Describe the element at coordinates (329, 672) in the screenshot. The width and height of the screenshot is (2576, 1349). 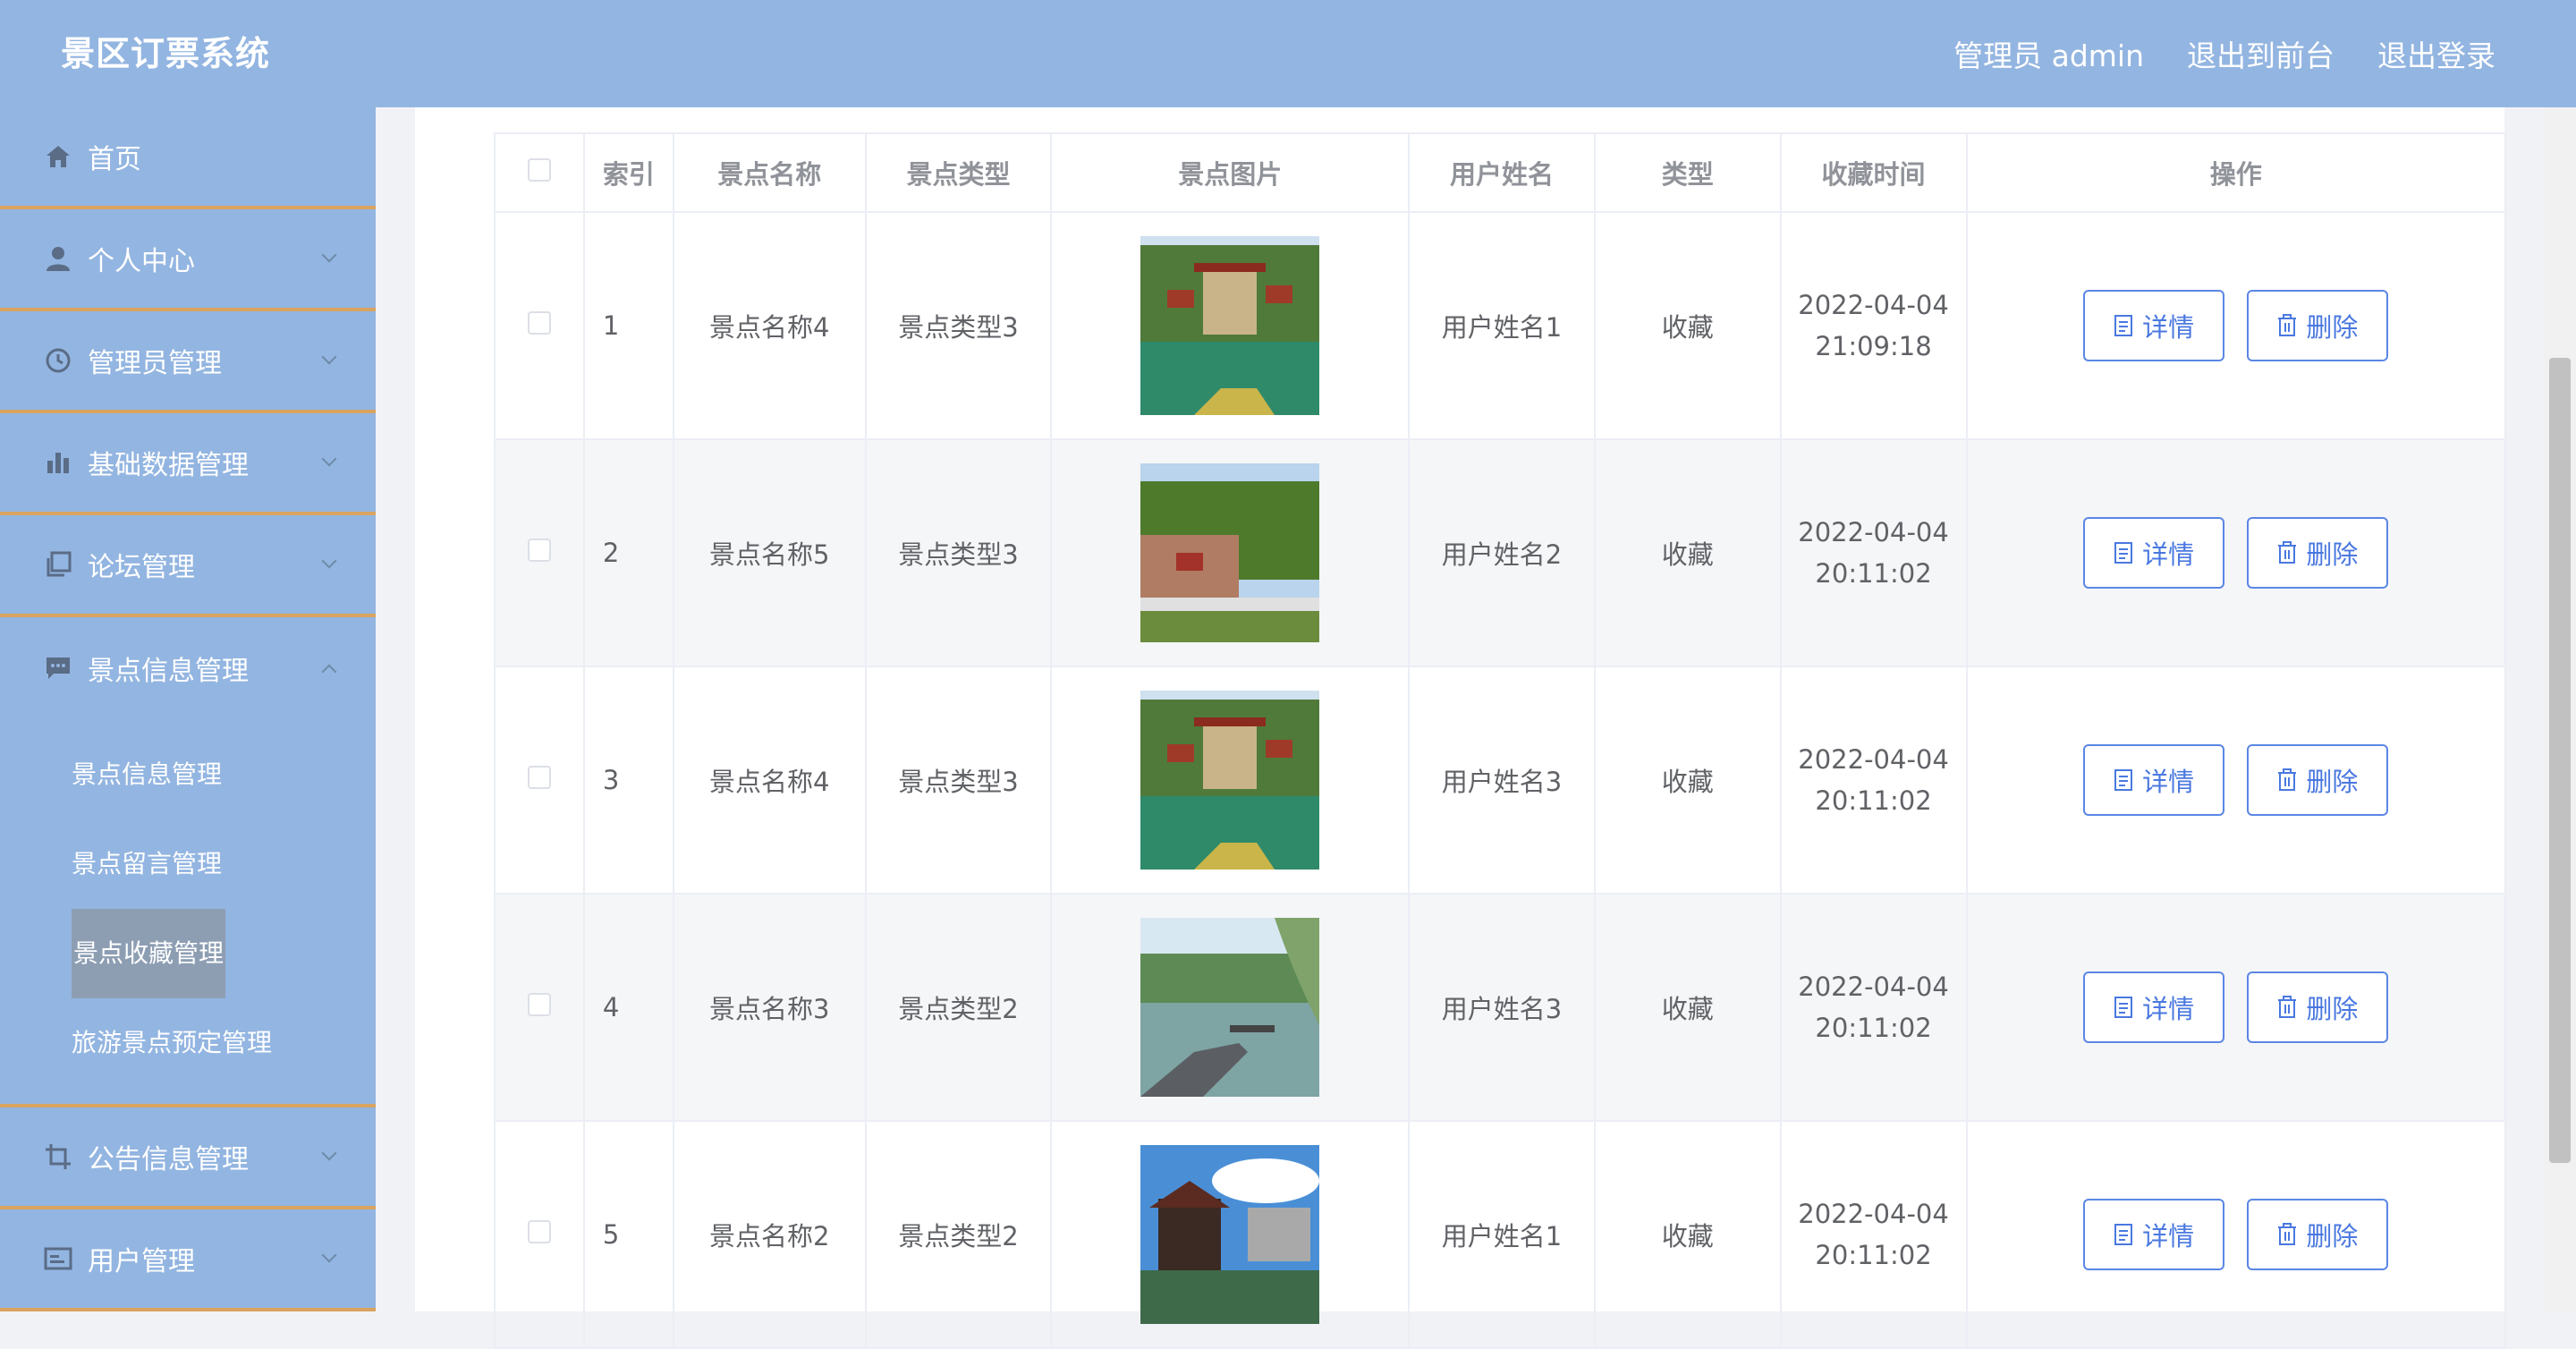
I see `chevron-up-icon` at that location.